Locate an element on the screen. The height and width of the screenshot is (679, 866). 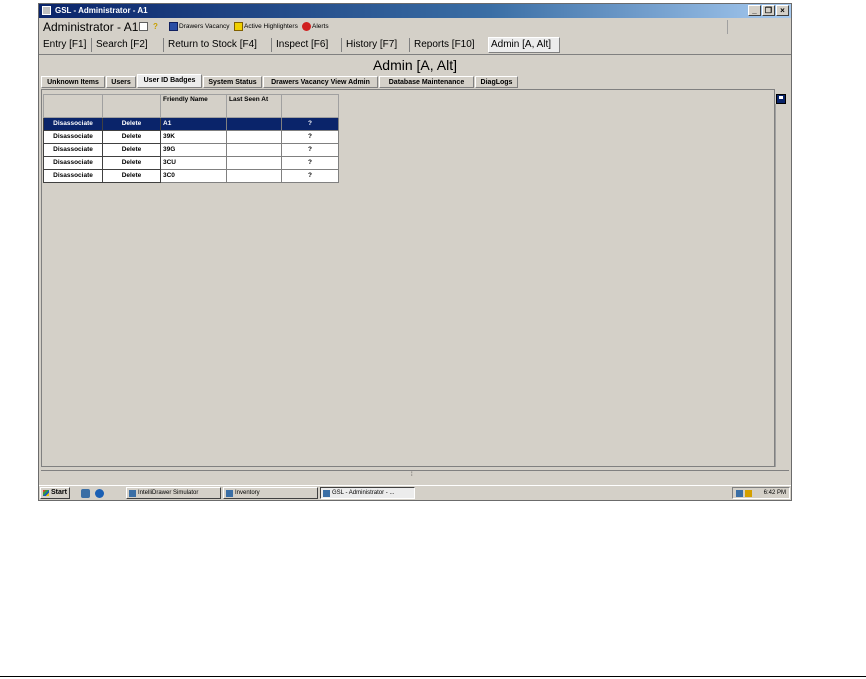
column-header-friendly-name: Friendly Name is located at coordinates (193, 106).